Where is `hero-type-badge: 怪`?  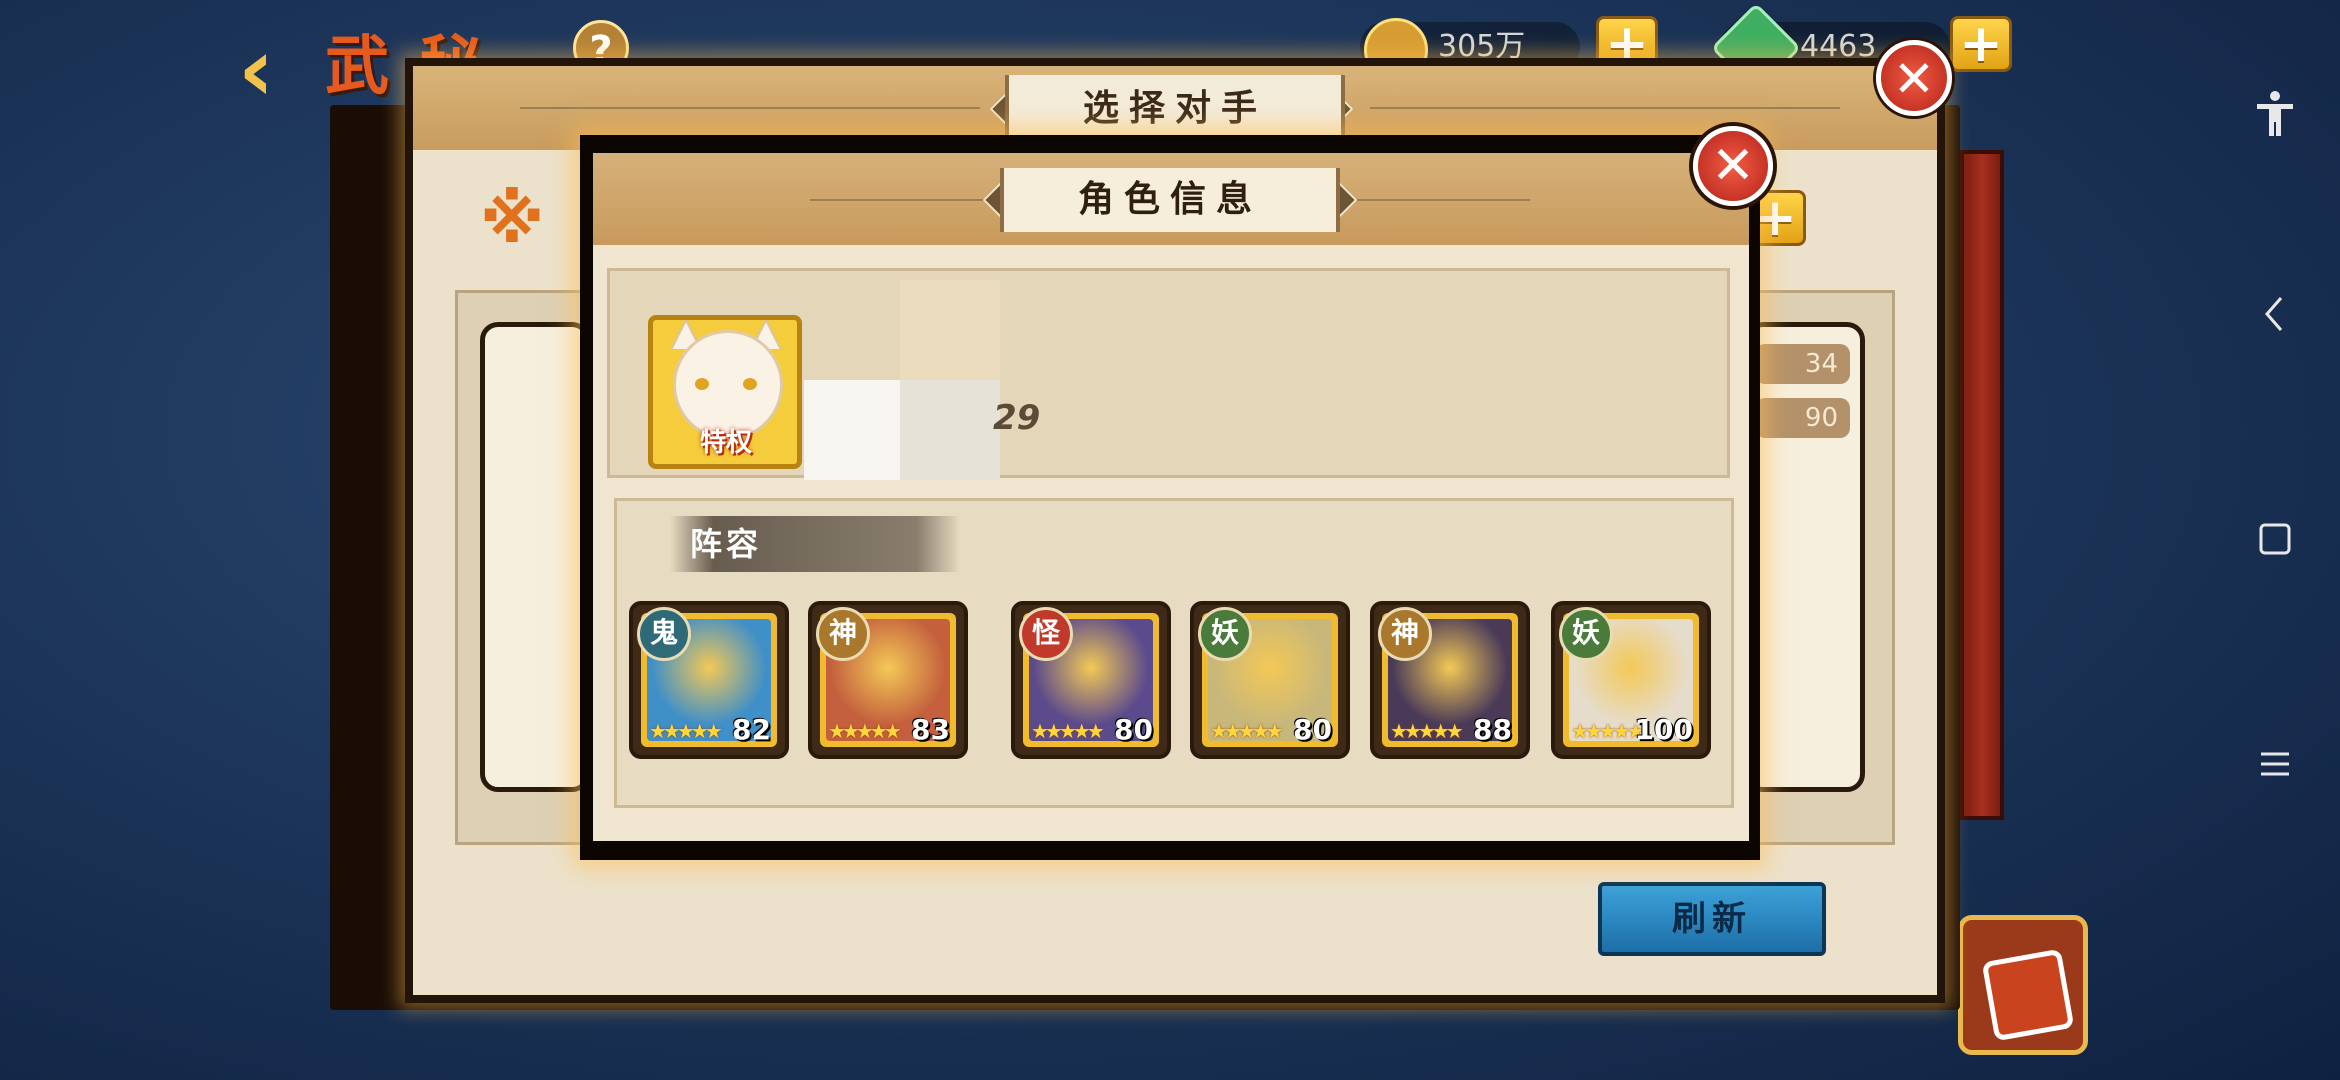
hero-type-badge: 怪 is located at coordinates (1046, 634).